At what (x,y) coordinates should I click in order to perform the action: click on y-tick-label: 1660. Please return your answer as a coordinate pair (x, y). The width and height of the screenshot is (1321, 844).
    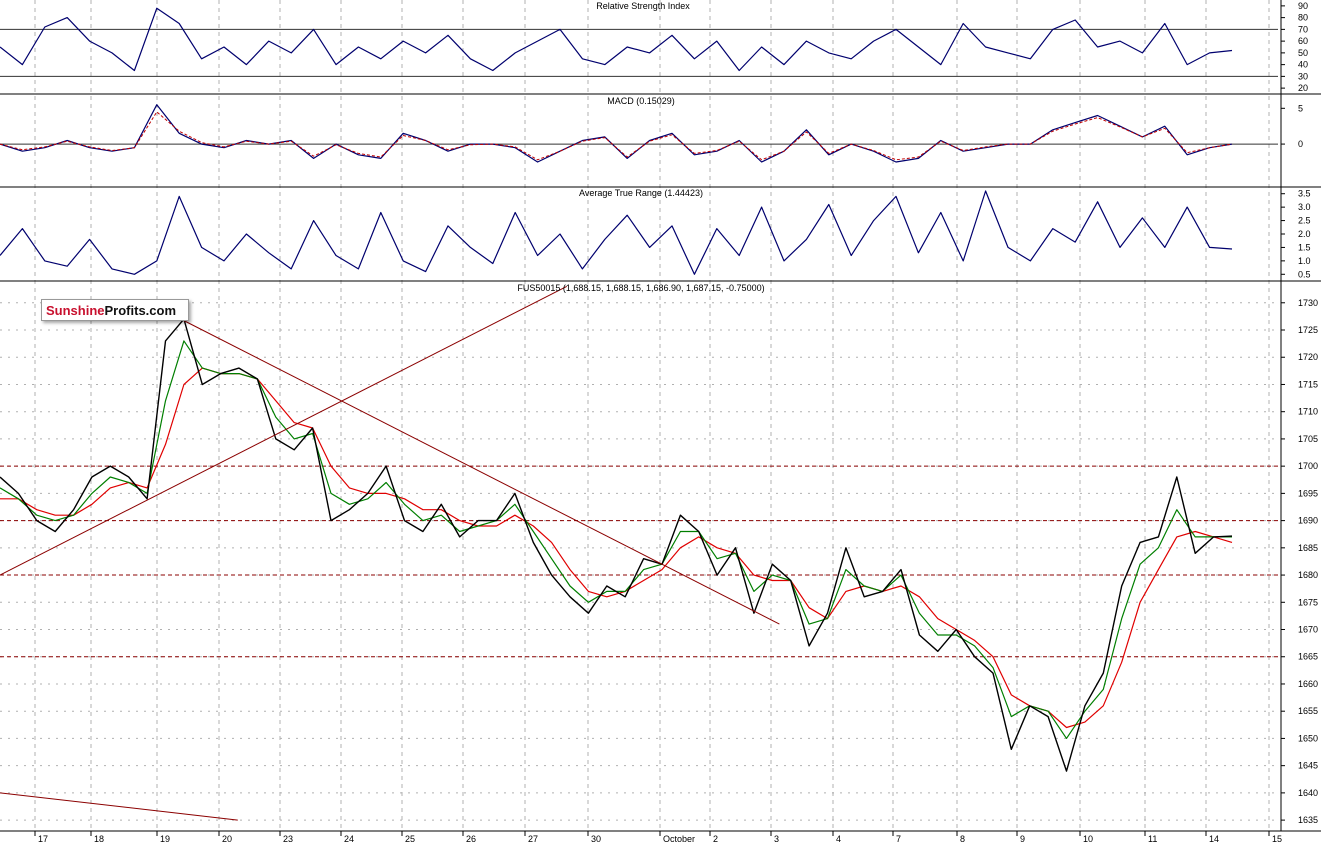
    Looking at the image, I should click on (1308, 684).